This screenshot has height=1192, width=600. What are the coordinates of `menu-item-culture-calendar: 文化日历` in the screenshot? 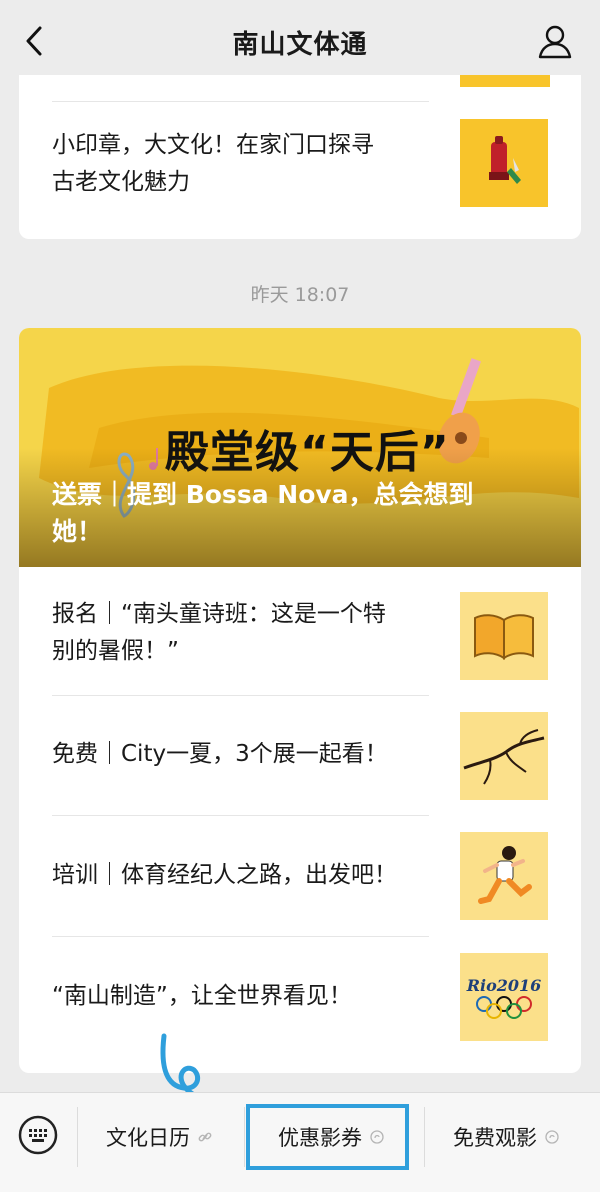 It's located at (159, 1137).